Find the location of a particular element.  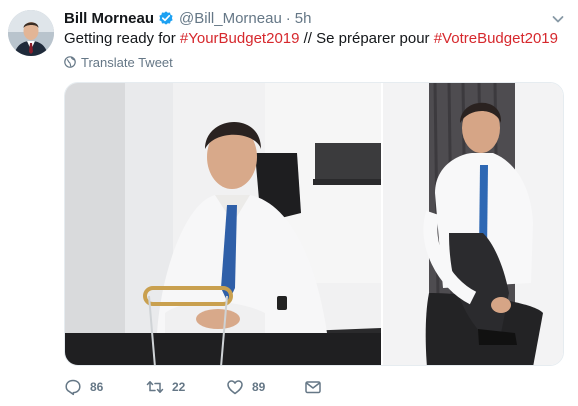

retweet-count: 22 is located at coordinates (179, 387).